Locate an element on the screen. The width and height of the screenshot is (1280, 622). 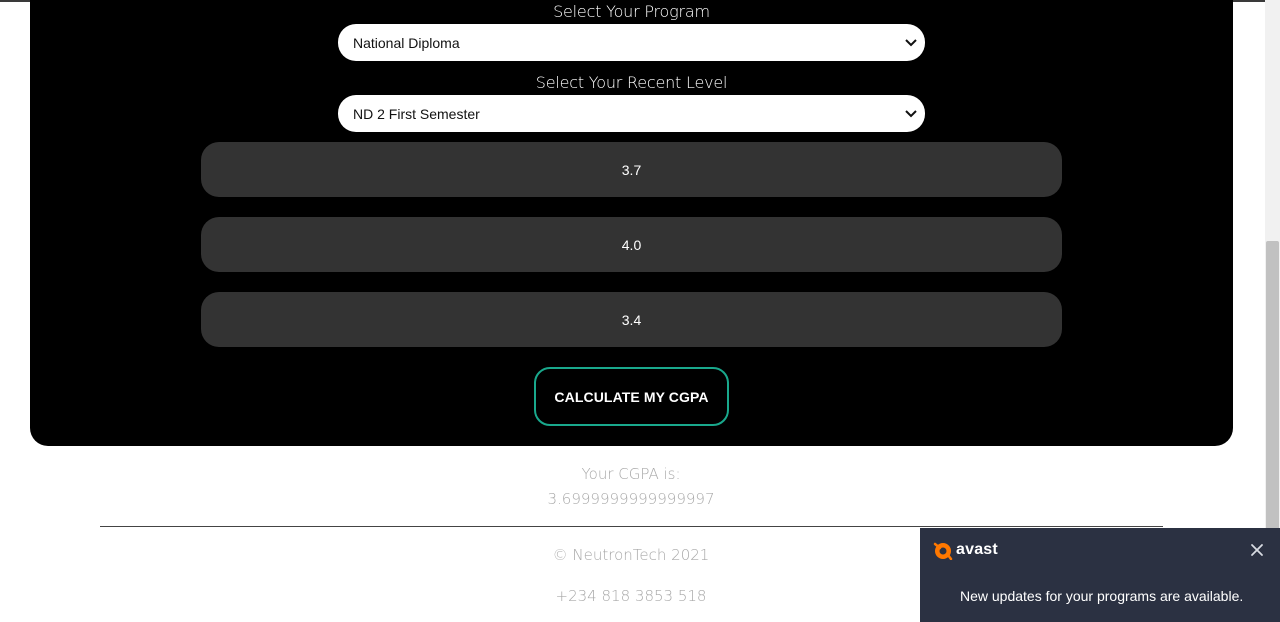
cgpa-result-value: 3.6999999999999997 is located at coordinates (631, 499).